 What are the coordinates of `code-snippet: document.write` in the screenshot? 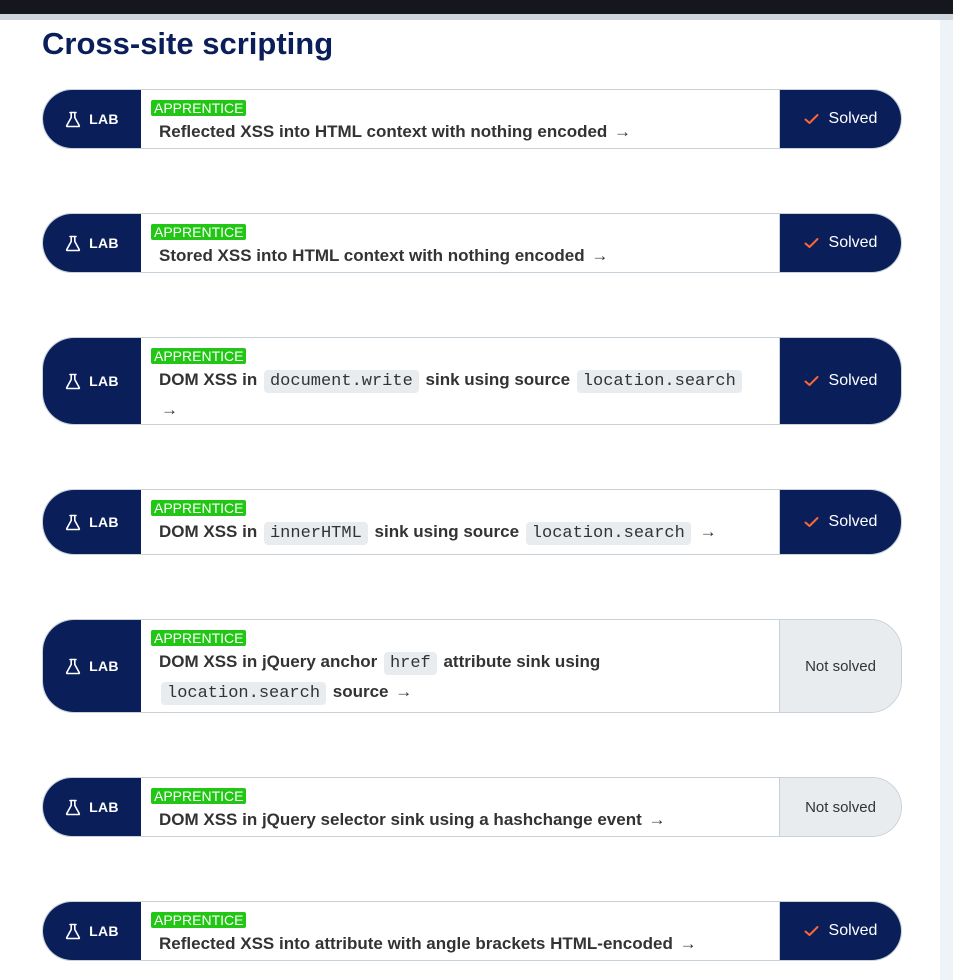 It's located at (341, 381).